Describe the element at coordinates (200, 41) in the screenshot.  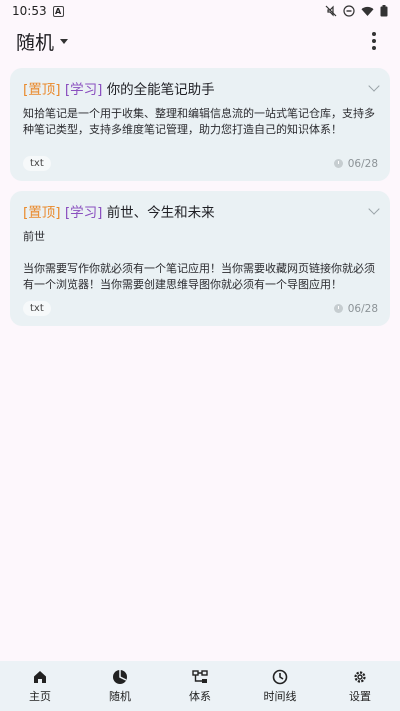
I see `app-bar: 随机` at that location.